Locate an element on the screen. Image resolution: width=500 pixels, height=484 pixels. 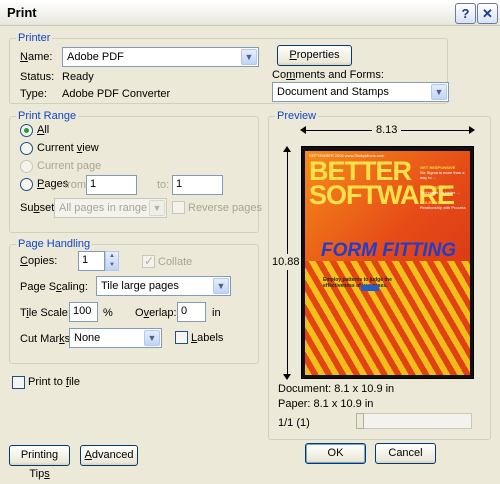
dimension-arrow-down-icon is located at coordinates (287, 377).